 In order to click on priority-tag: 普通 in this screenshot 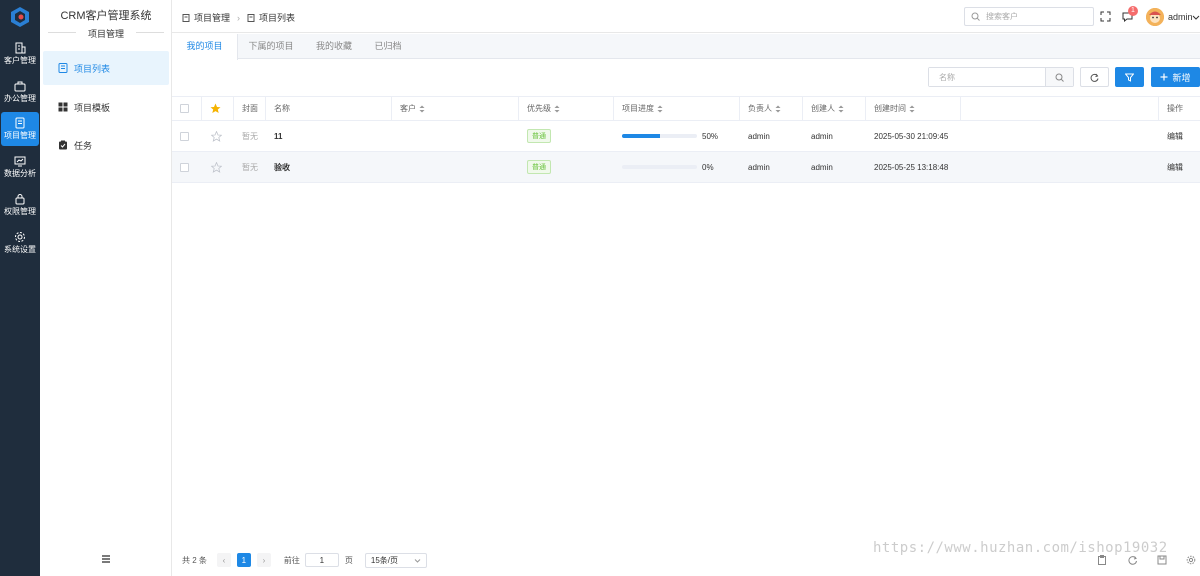, I will do `click(539, 167)`.